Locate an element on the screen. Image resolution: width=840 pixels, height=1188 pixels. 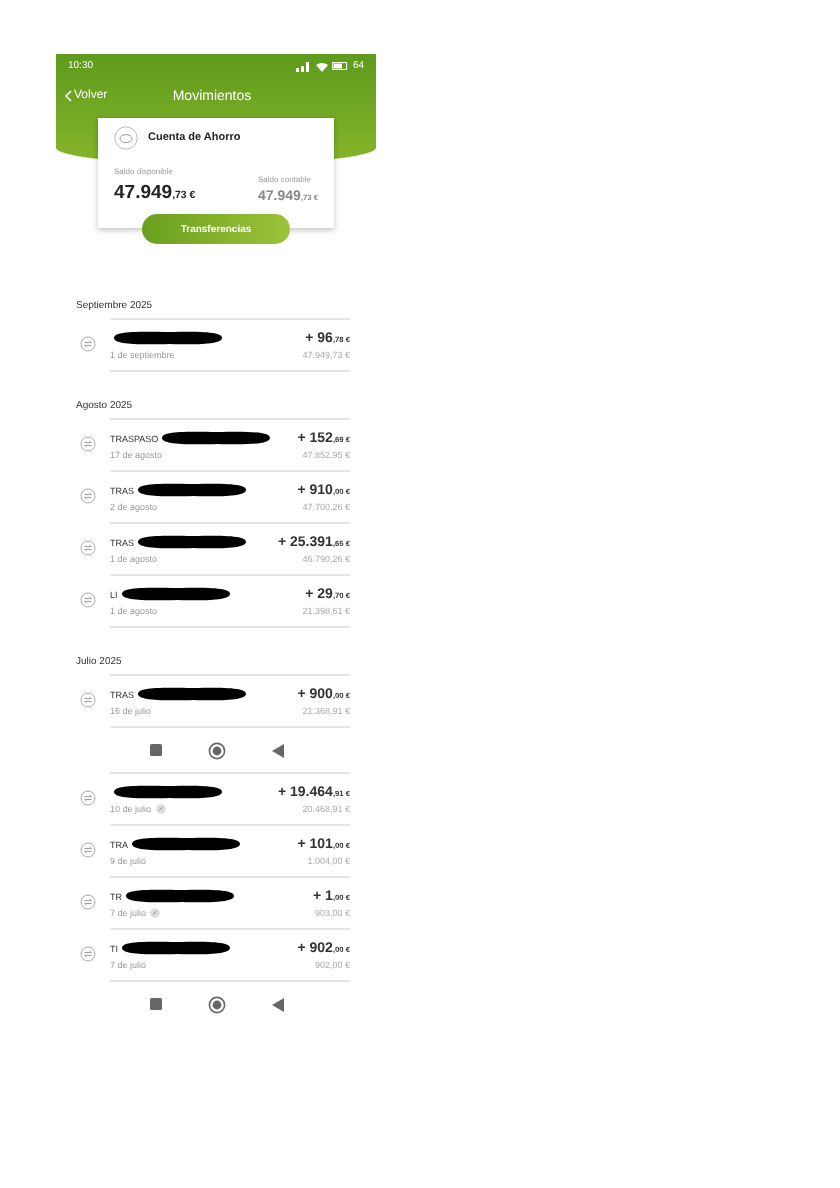
chevron-left-icon is located at coordinates (68, 96).